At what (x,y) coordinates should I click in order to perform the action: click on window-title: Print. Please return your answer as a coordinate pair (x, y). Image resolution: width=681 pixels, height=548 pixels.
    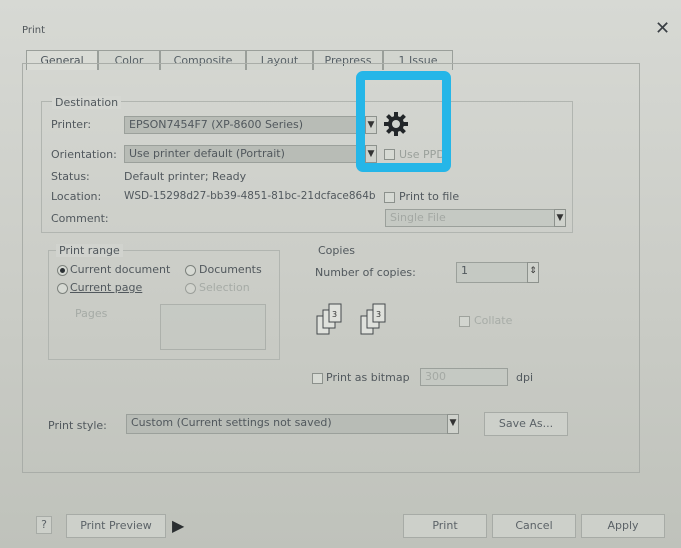
    Looking at the image, I should click on (34, 30).